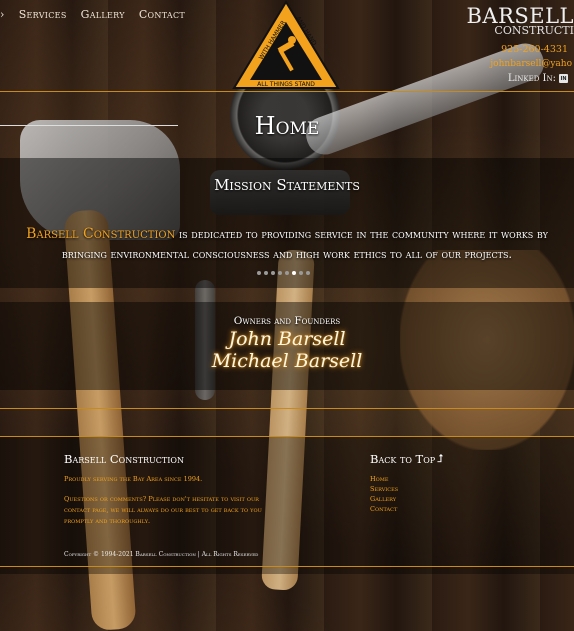  Describe the element at coordinates (384, 499) in the screenshot. I see `footer-link-gallery: Gallery` at that location.